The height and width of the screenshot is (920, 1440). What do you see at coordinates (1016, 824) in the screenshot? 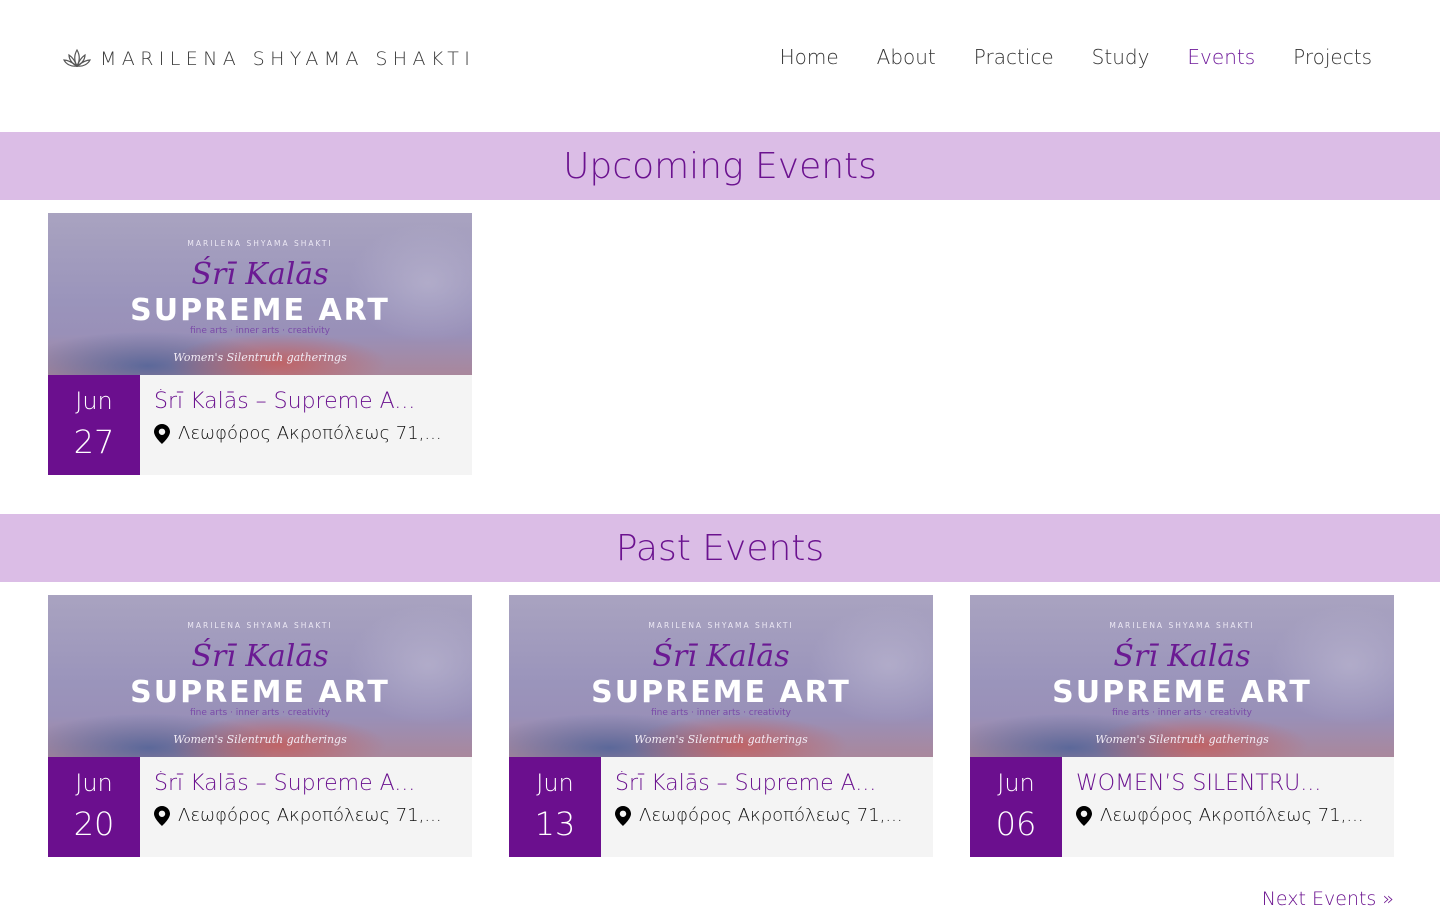
I see `event-day: 06` at bounding box center [1016, 824].